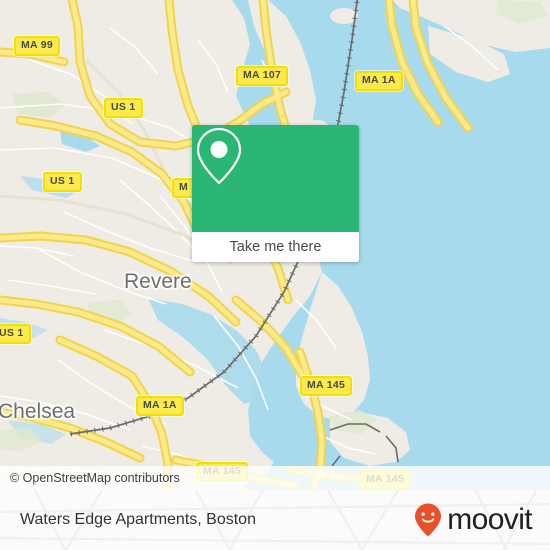 The height and width of the screenshot is (550, 550). Describe the element at coordinates (15, 334) in the screenshot. I see `road-shield-us-1-west: US 1` at that location.